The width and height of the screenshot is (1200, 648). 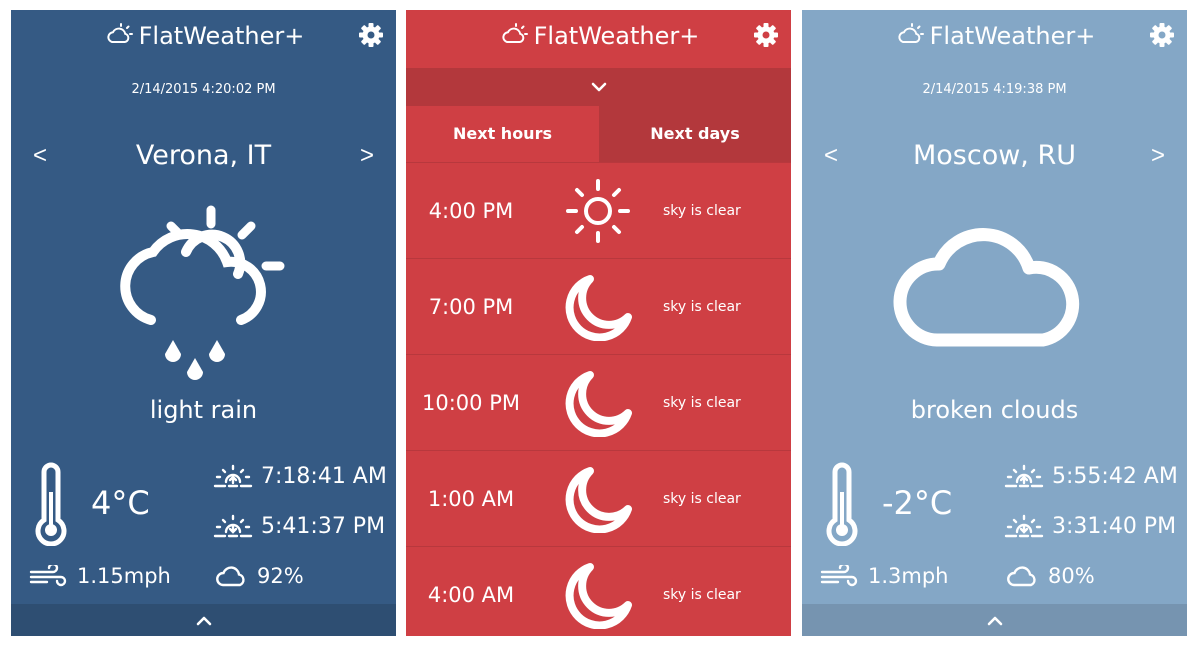 What do you see at coordinates (323, 526) in the screenshot?
I see `sunset-time: 5:41:37 PM` at bounding box center [323, 526].